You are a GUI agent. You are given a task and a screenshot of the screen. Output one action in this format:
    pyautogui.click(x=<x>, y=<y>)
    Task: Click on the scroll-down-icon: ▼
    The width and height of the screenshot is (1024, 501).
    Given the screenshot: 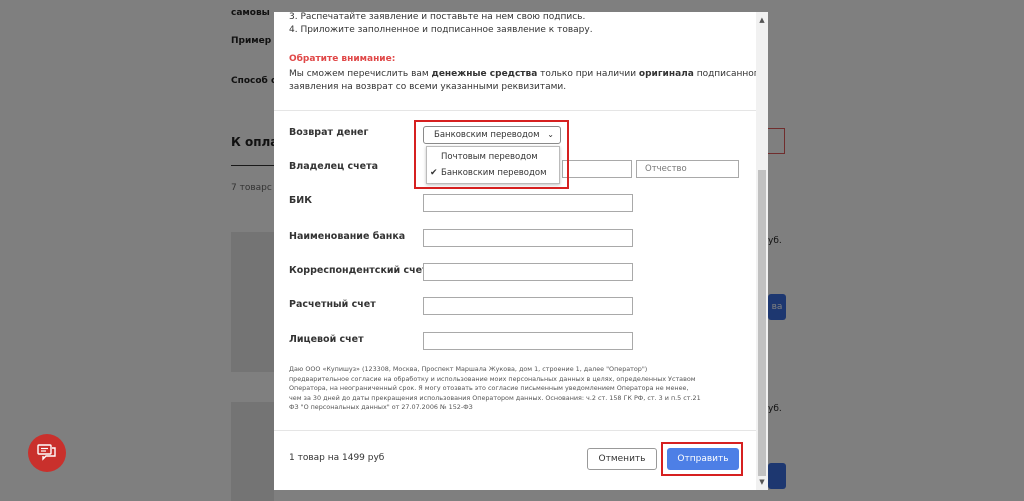 What is the action you would take?
    pyautogui.click(x=762, y=482)
    